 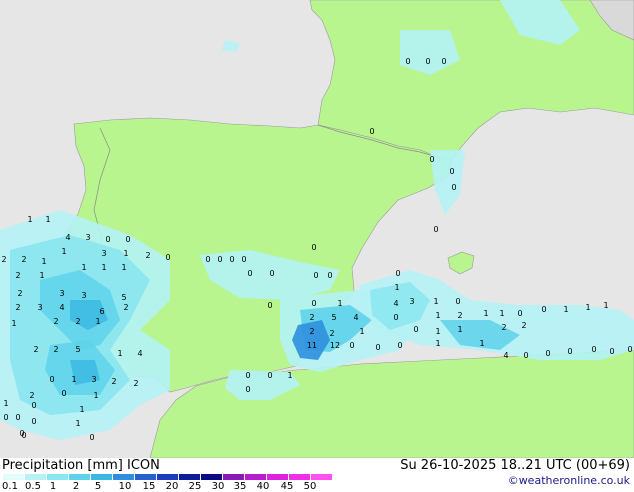 What do you see at coordinates (263, 486) in the screenshot?
I see `scale-tick-label: 40` at bounding box center [263, 486].